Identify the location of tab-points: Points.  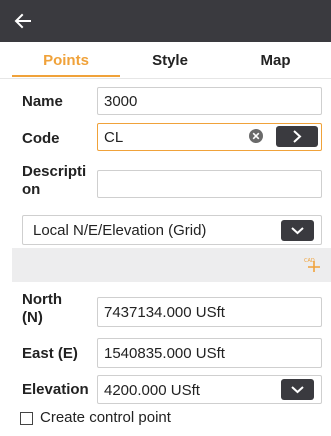
(66, 60).